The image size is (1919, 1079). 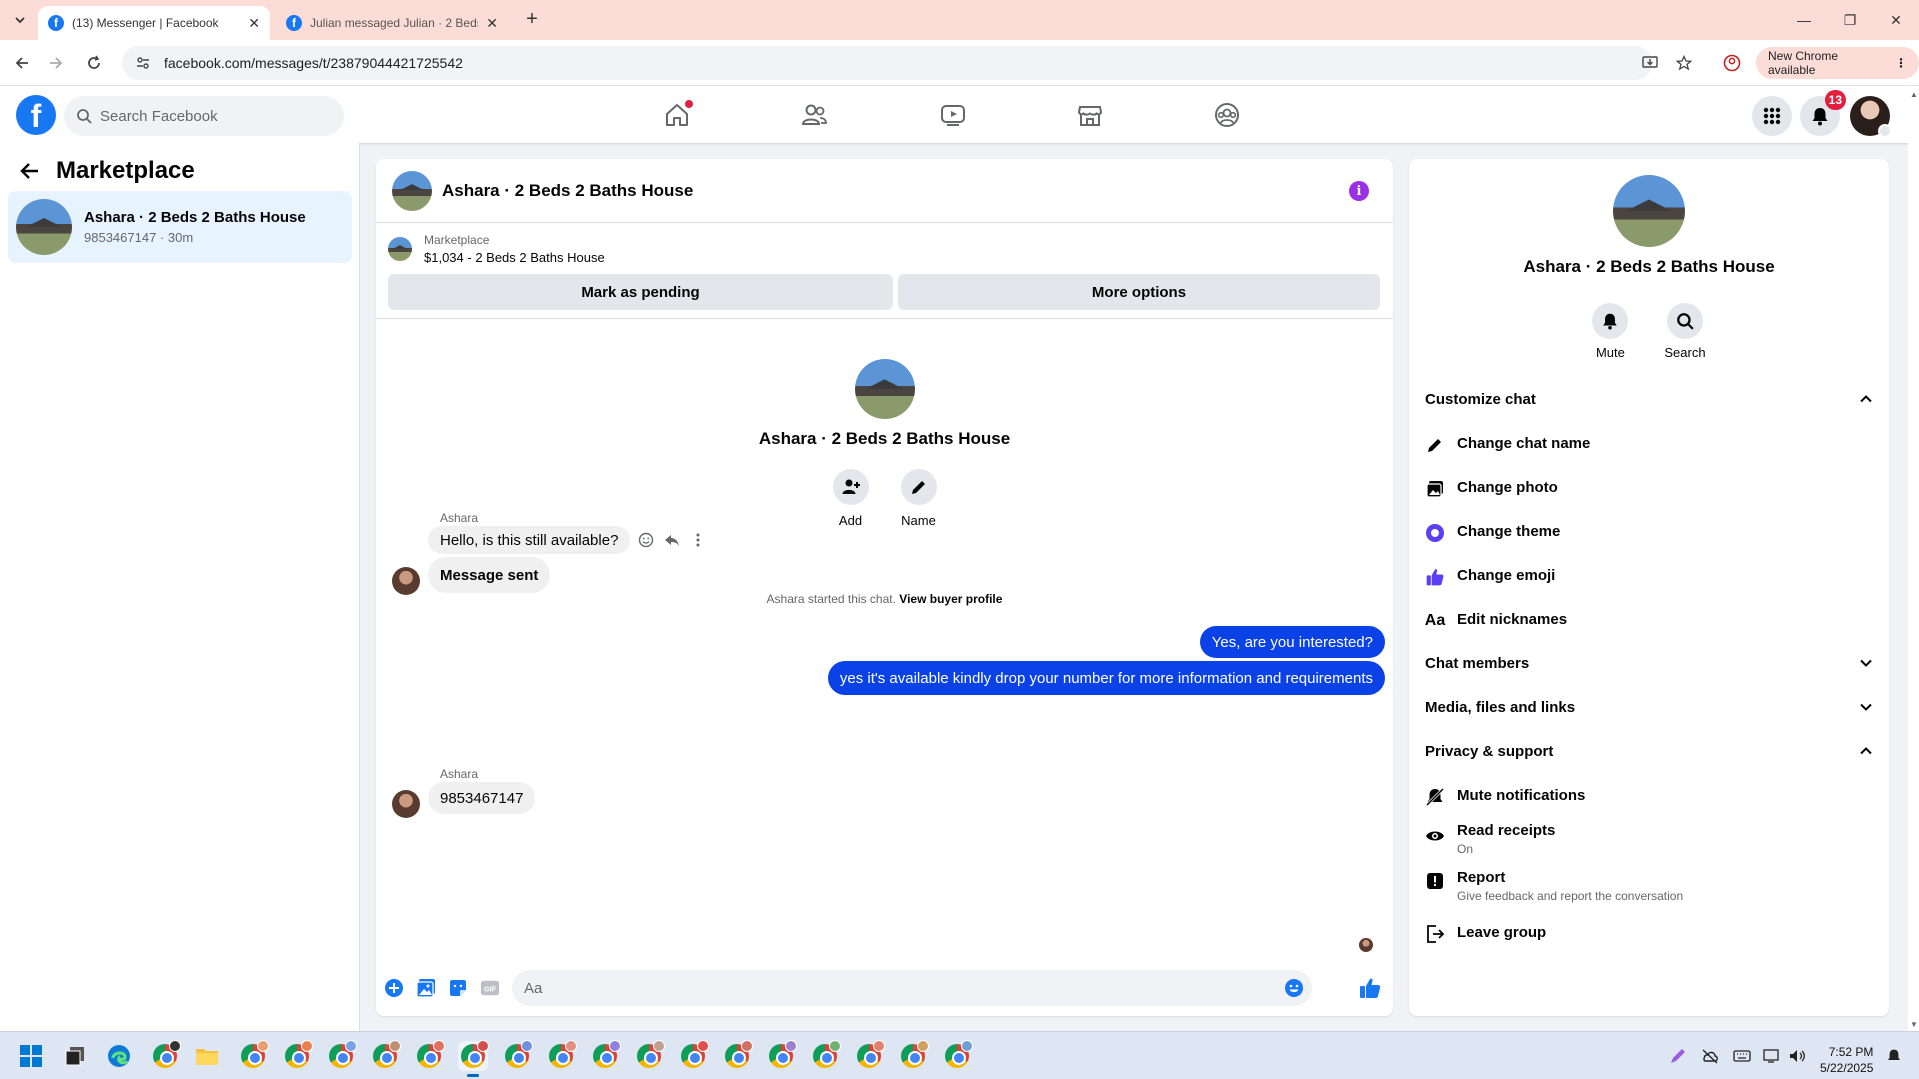 What do you see at coordinates (1649, 663) in the screenshot?
I see `chat-members-section: Chat members` at bounding box center [1649, 663].